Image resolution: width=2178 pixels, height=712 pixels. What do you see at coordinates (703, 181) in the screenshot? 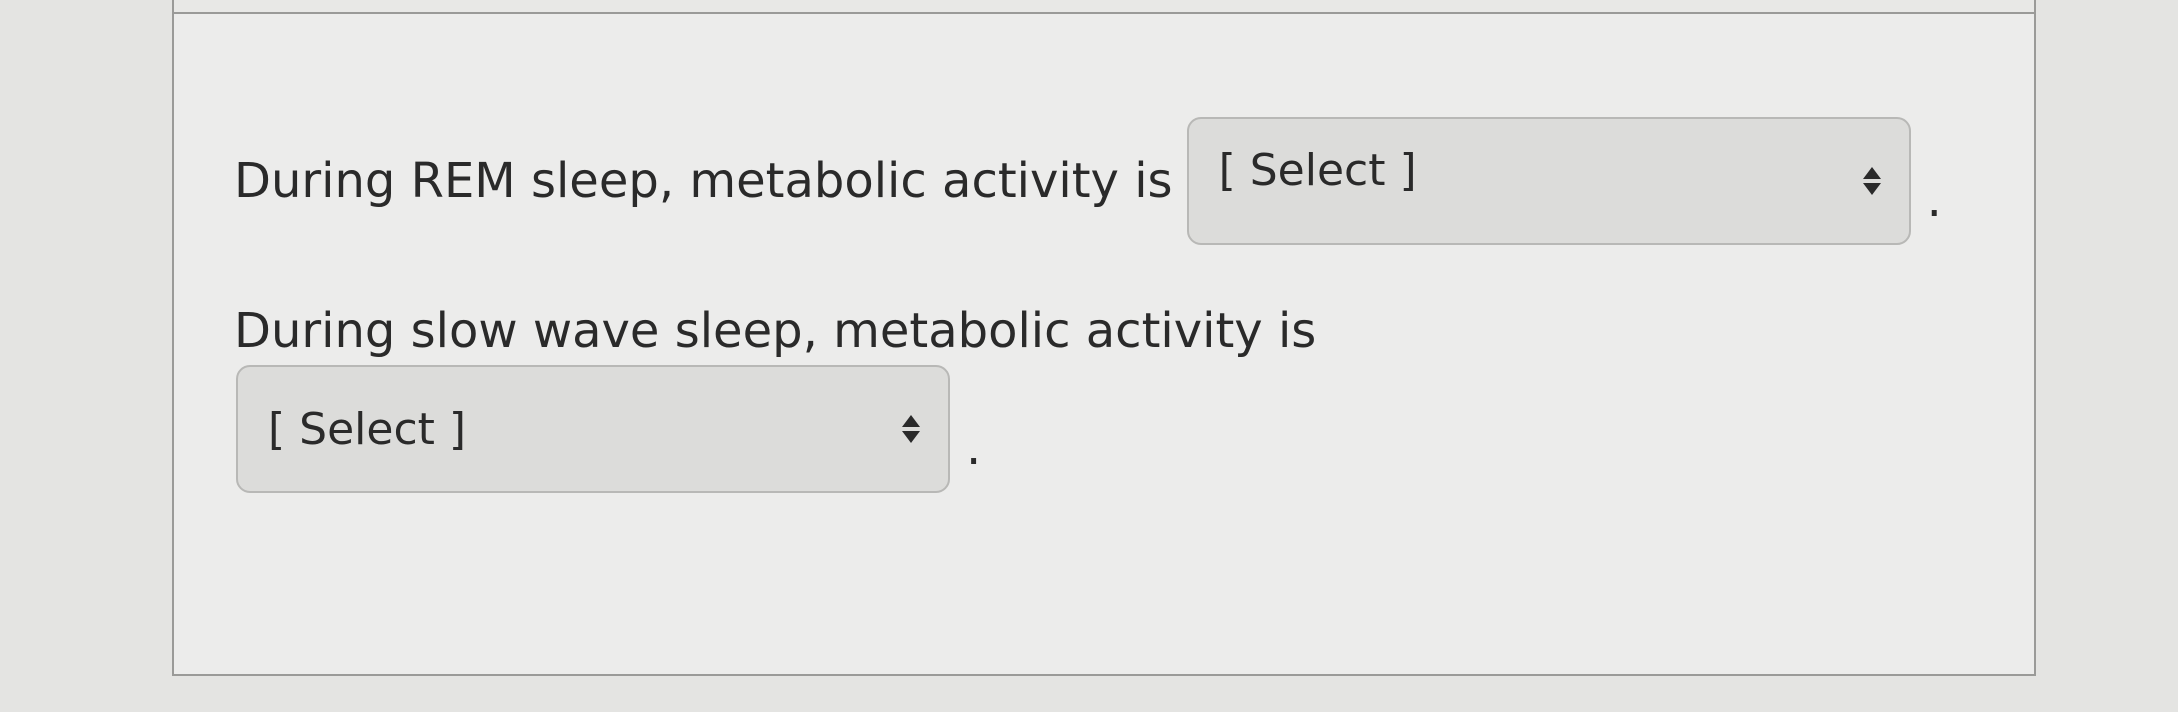
I see `question-1-prompt: During REM sleep, metabolic activity is` at bounding box center [703, 181].